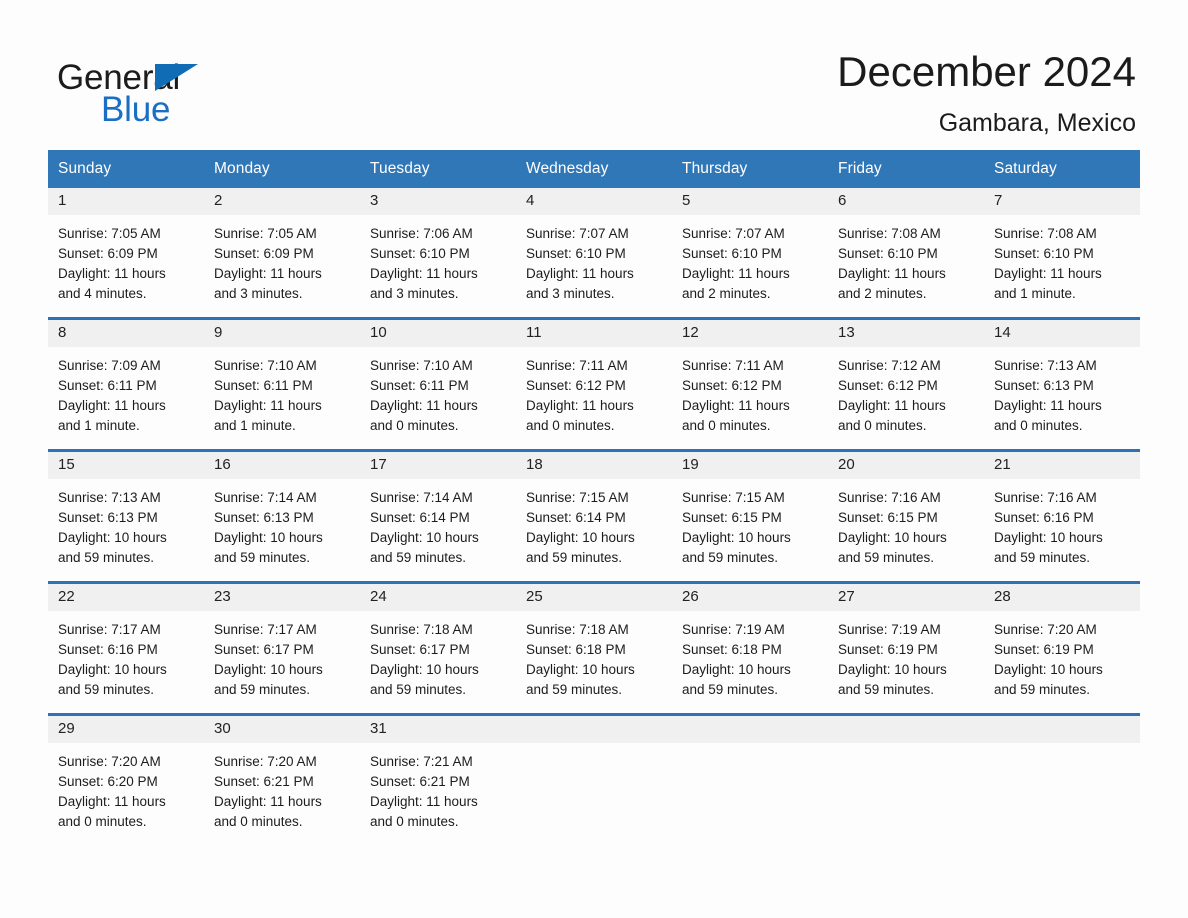 The width and height of the screenshot is (1188, 918). What do you see at coordinates (112, 415) in the screenshot?
I see `daylight-text: Daylight: 11 hours and 1 minute.` at bounding box center [112, 415].